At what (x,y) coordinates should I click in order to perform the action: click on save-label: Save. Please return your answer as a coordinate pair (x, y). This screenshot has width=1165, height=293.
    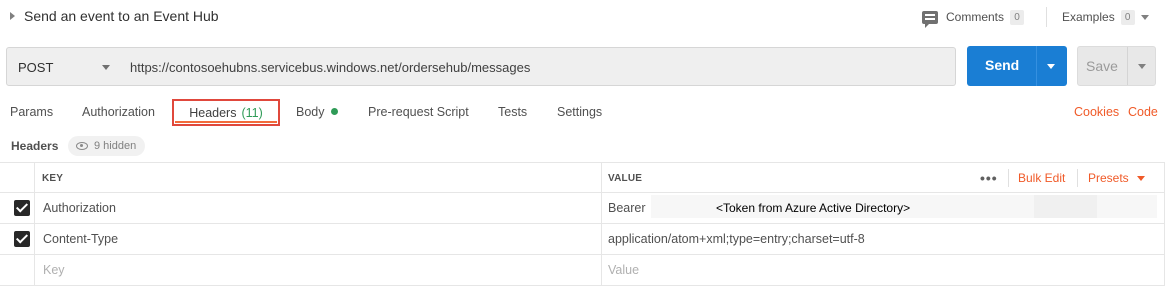
    Looking at the image, I should click on (1102, 66).